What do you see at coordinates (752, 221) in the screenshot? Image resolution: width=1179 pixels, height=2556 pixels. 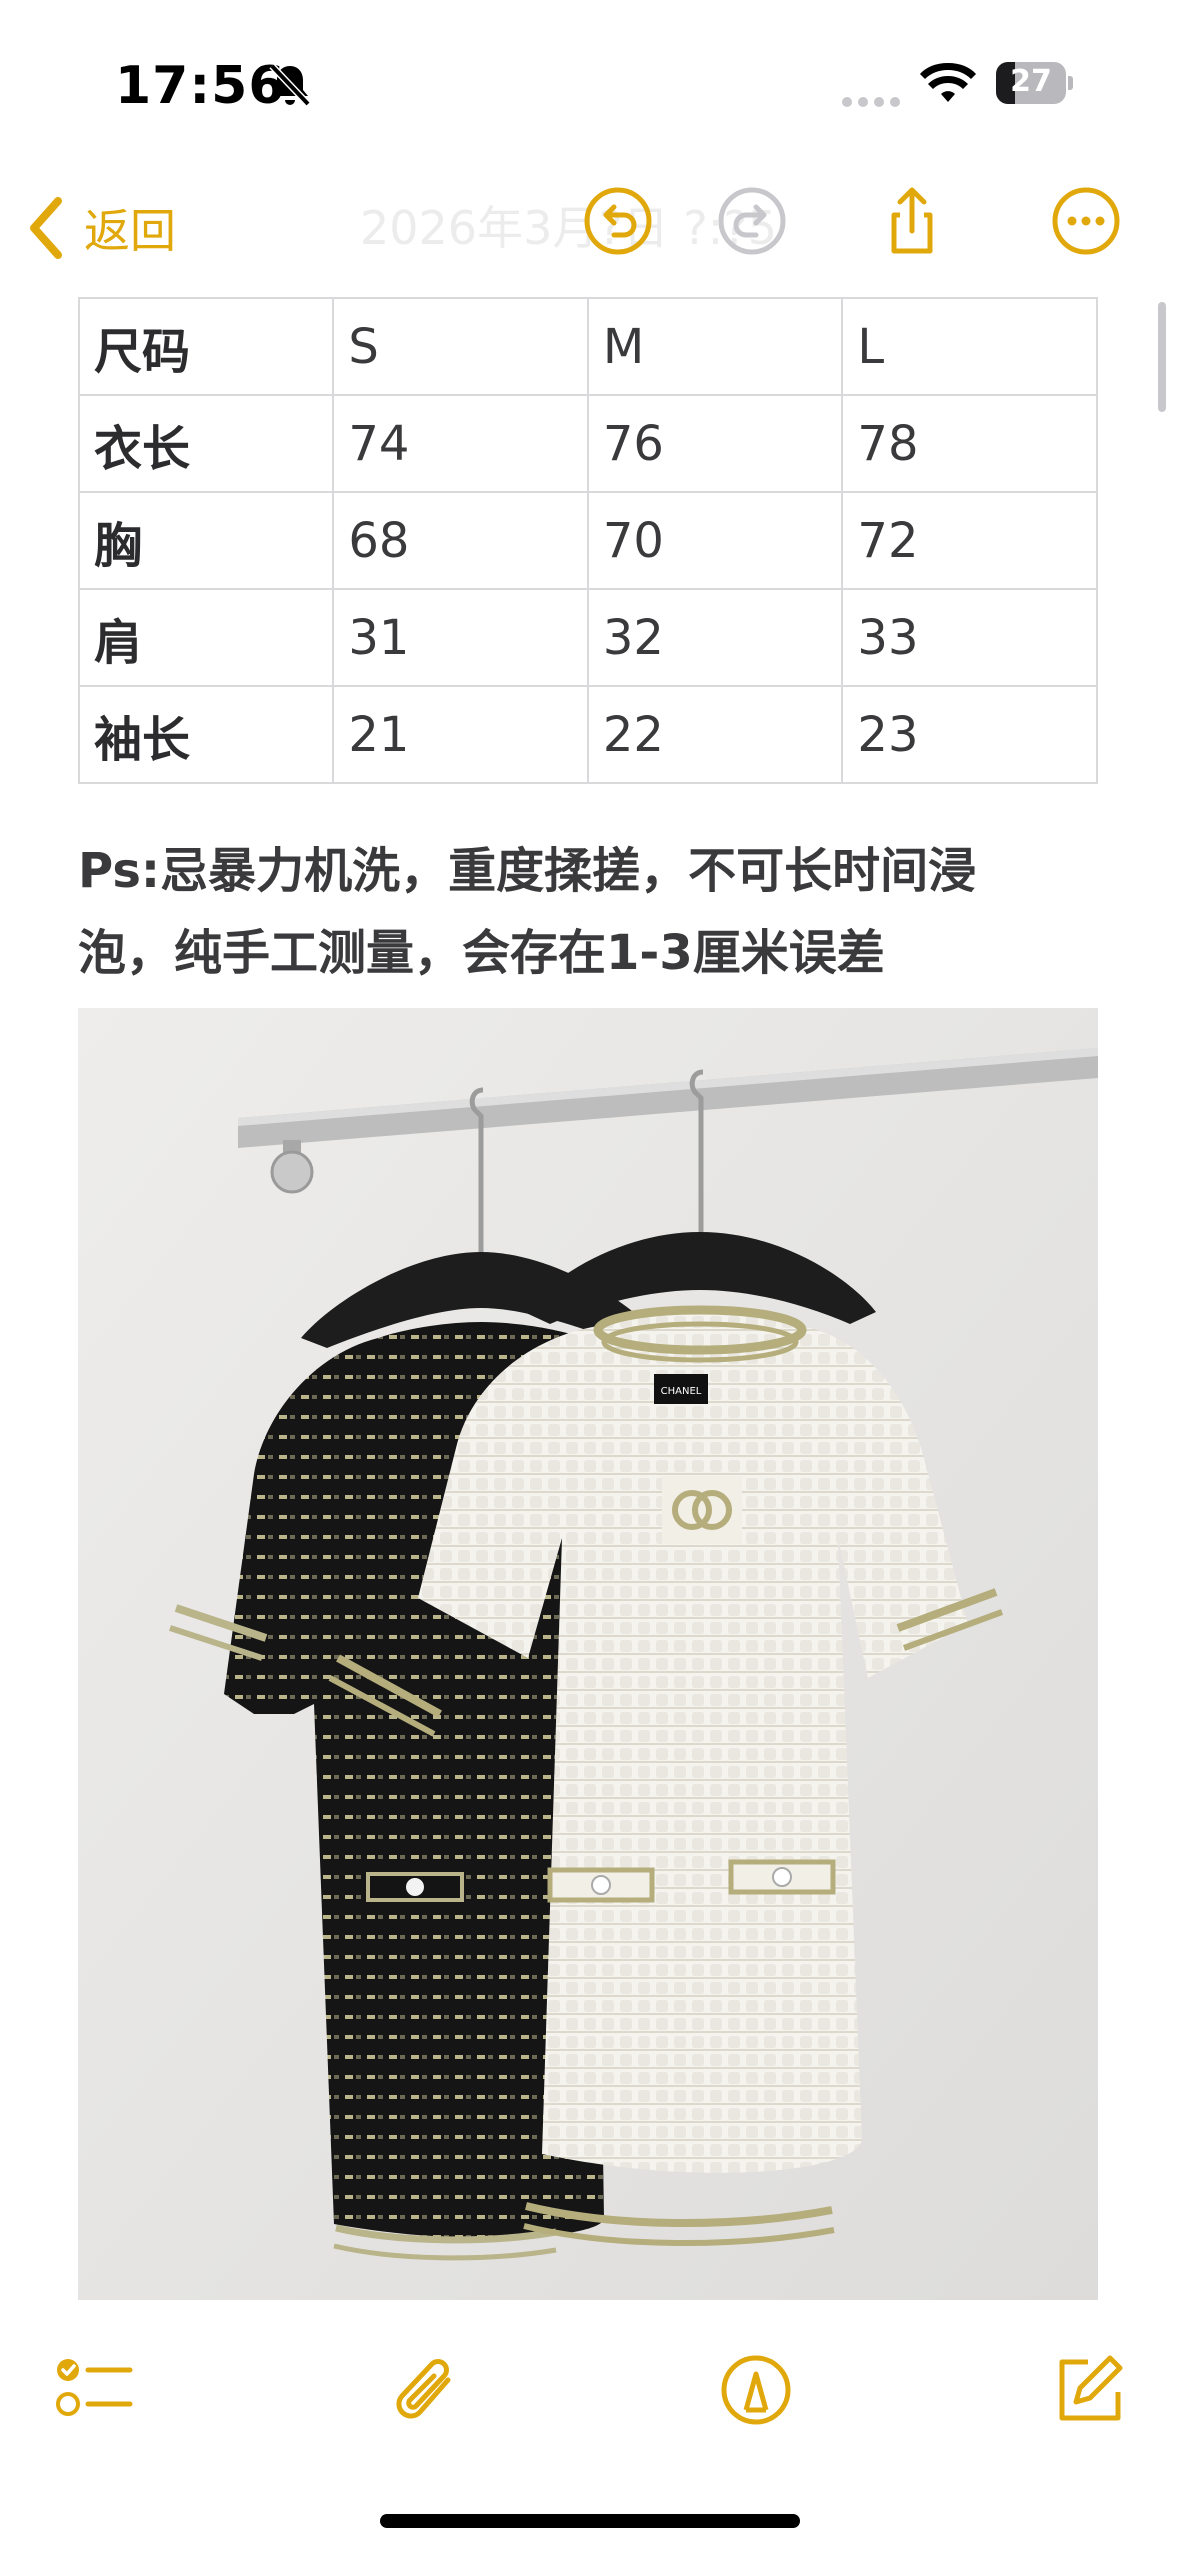 I see `redo-icon` at bounding box center [752, 221].